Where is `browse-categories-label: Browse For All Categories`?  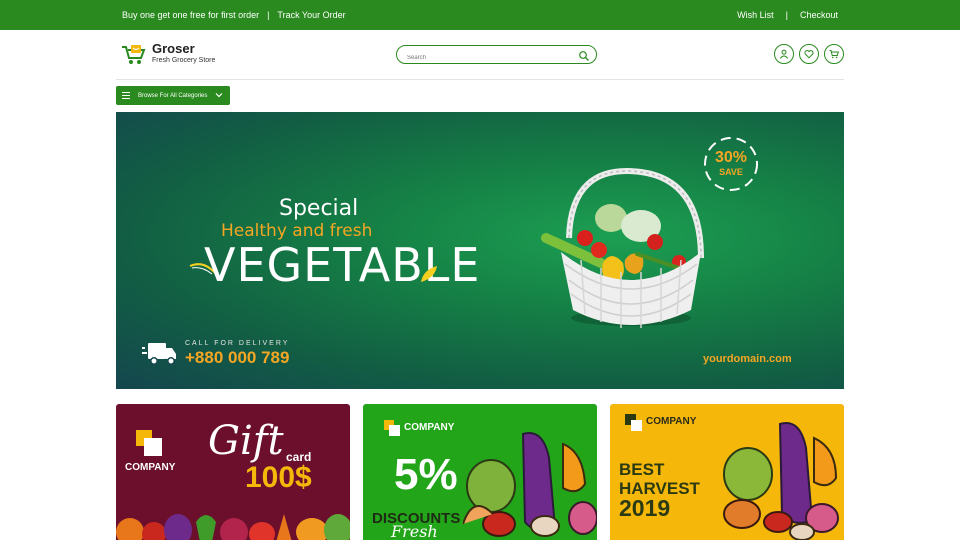 browse-categories-label: Browse For All Categories is located at coordinates (173, 95).